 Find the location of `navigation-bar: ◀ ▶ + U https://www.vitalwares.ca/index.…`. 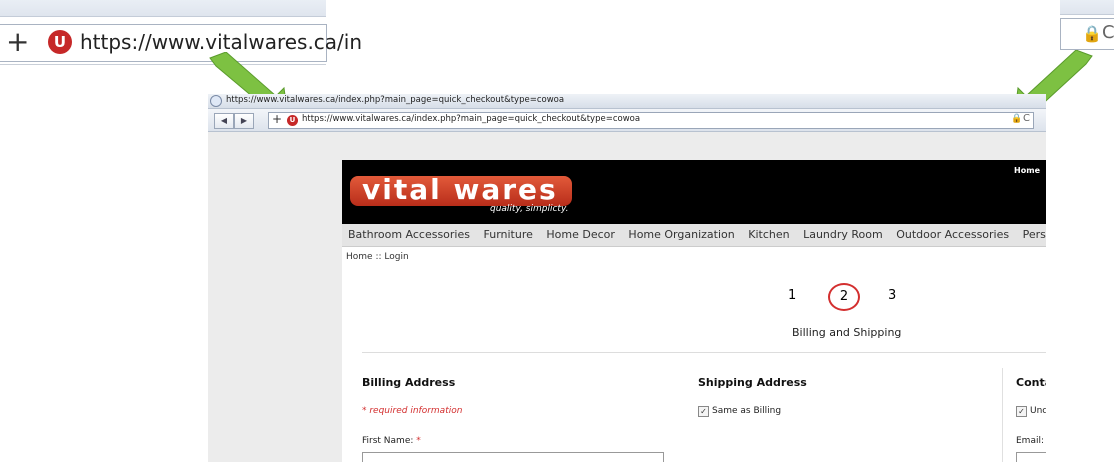

navigation-bar: ◀ ▶ + U https://www.vitalwares.ca/index.… is located at coordinates (627, 120).